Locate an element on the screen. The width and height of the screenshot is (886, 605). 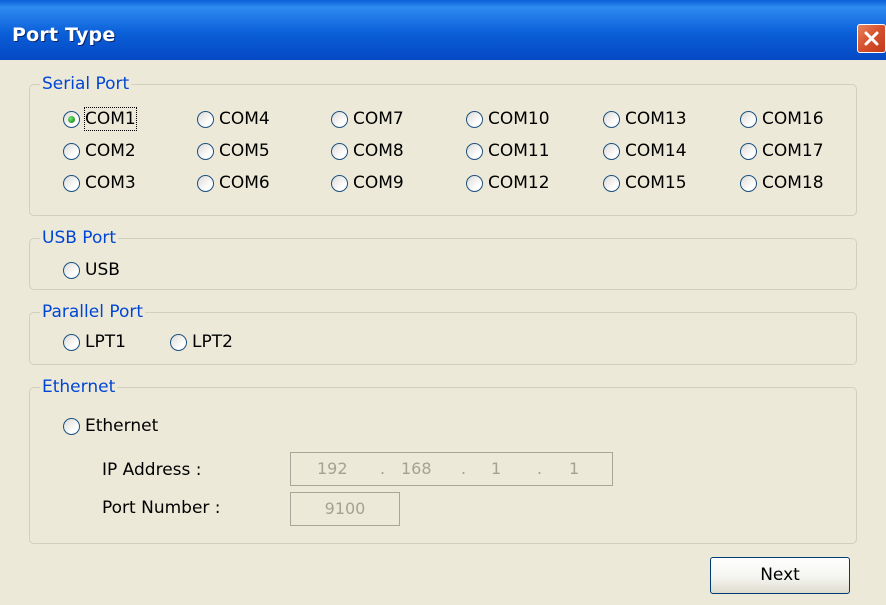
radio-label: LPT1 is located at coordinates (105, 342).